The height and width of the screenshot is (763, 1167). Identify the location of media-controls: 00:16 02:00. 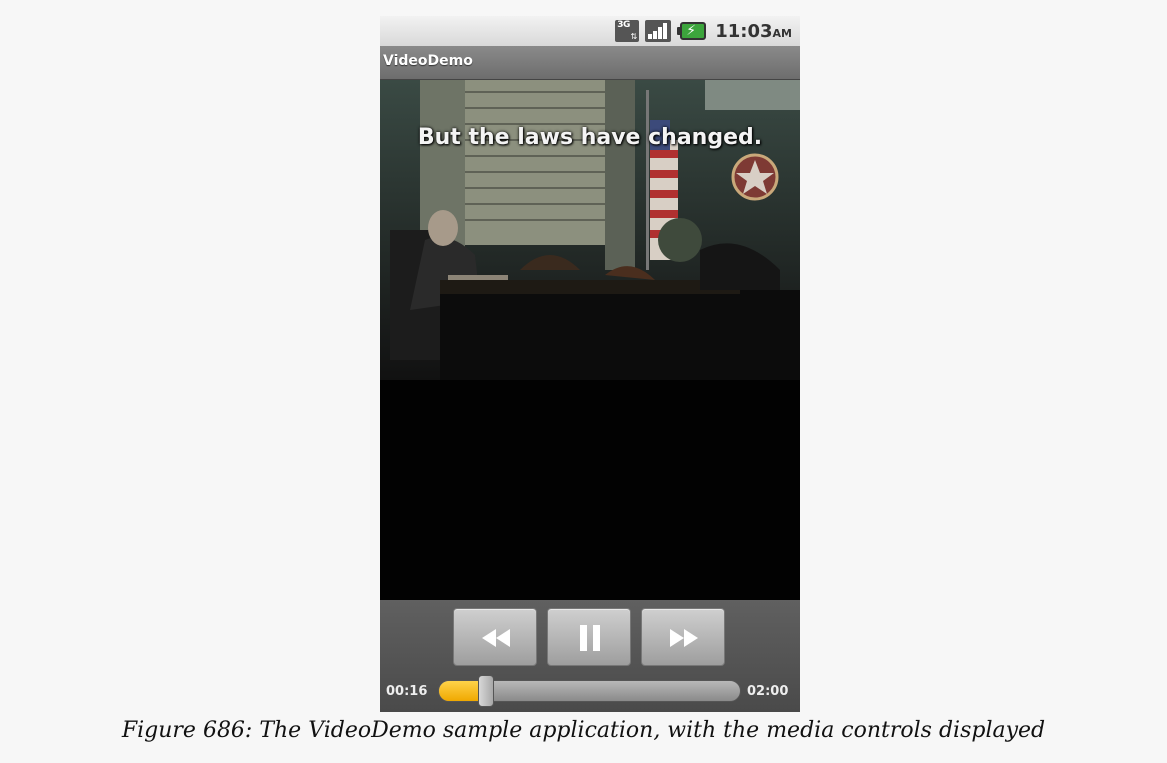
(590, 656).